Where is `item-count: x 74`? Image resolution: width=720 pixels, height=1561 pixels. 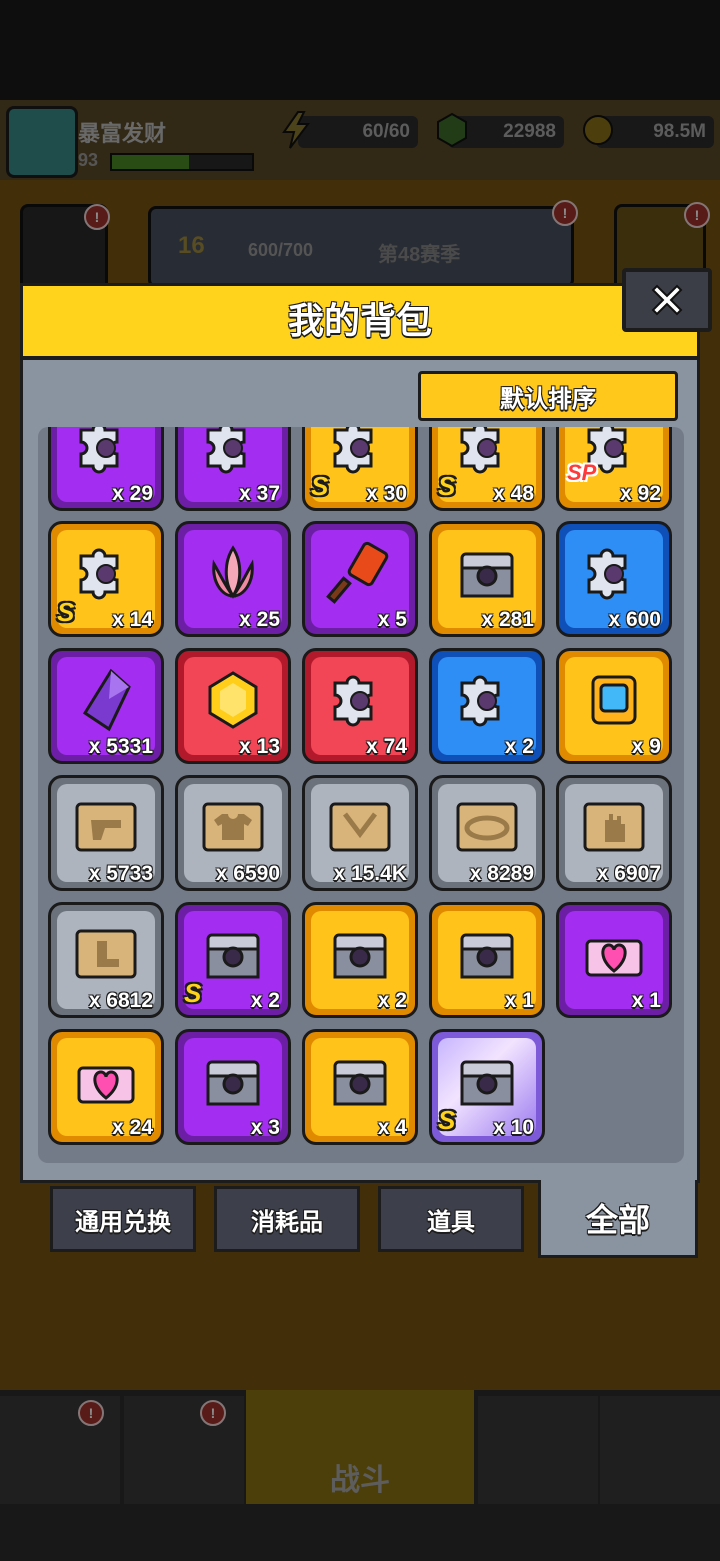
item-count: x 74 is located at coordinates (386, 746).